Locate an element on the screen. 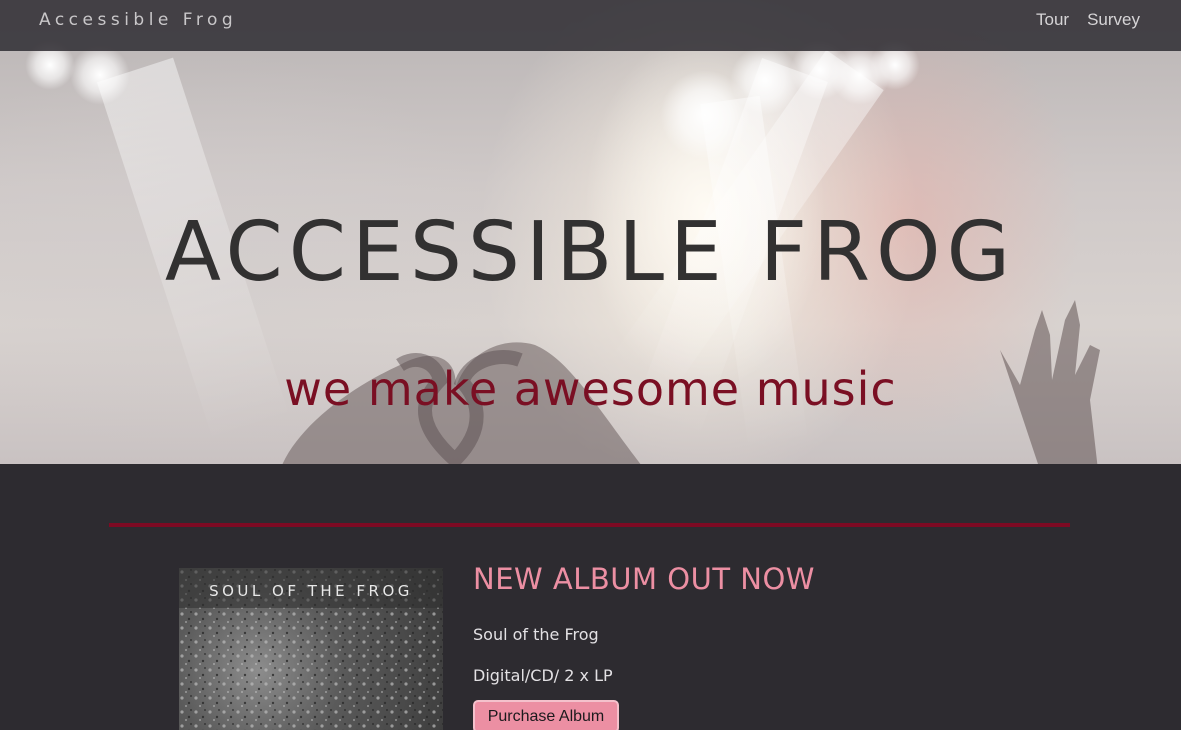 This screenshot has width=1181, height=730. top-navbar: Accessible Frog Tour Survey is located at coordinates (590, 25).